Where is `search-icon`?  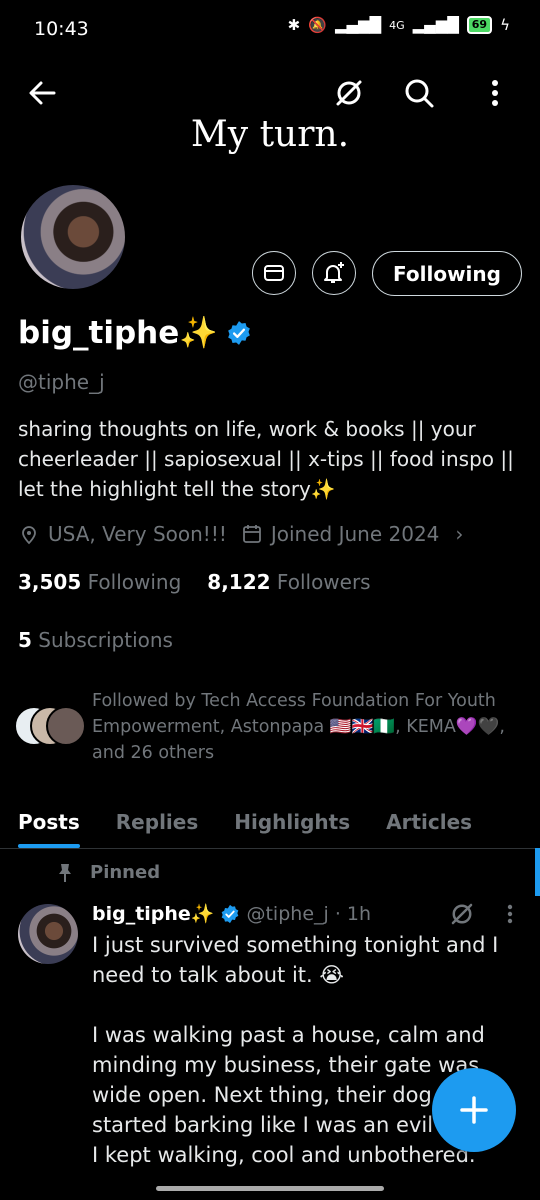
search-icon is located at coordinates (419, 93).